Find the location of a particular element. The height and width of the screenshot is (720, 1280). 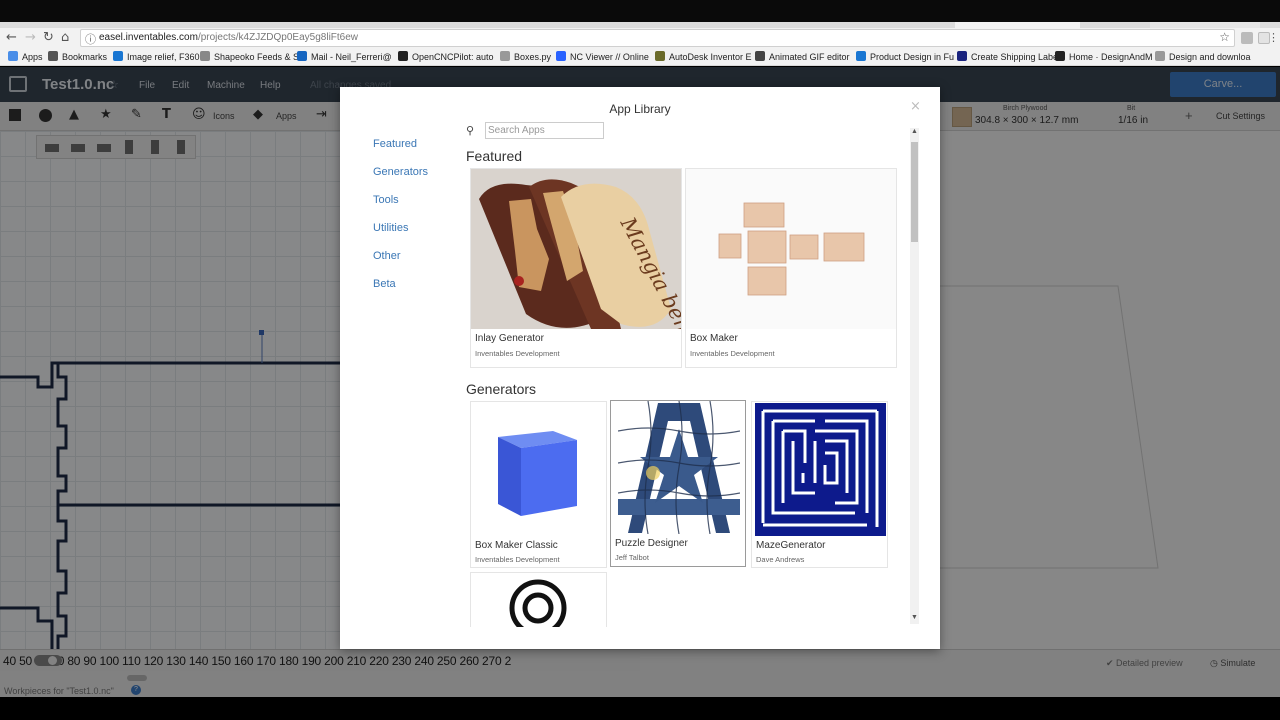

bookmark-label: Bookmarks is located at coordinates (85, 57).